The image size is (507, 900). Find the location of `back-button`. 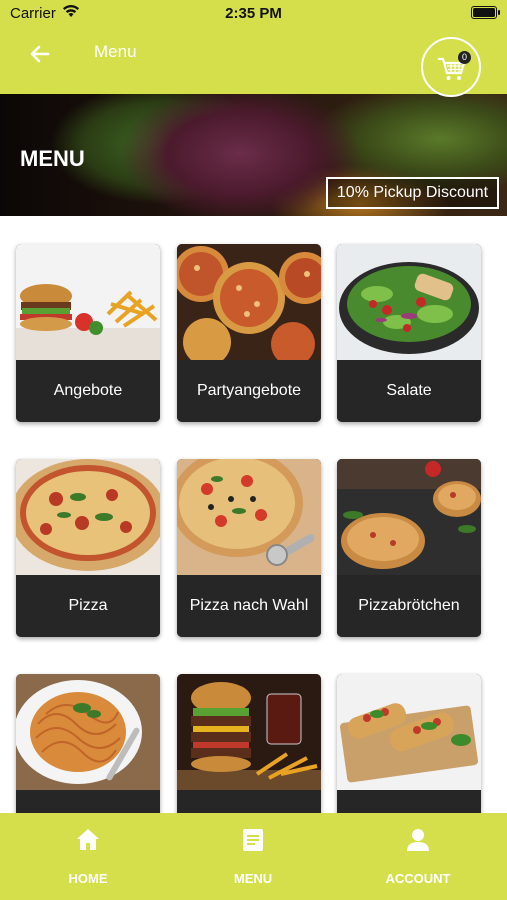

back-button is located at coordinates (40, 54).